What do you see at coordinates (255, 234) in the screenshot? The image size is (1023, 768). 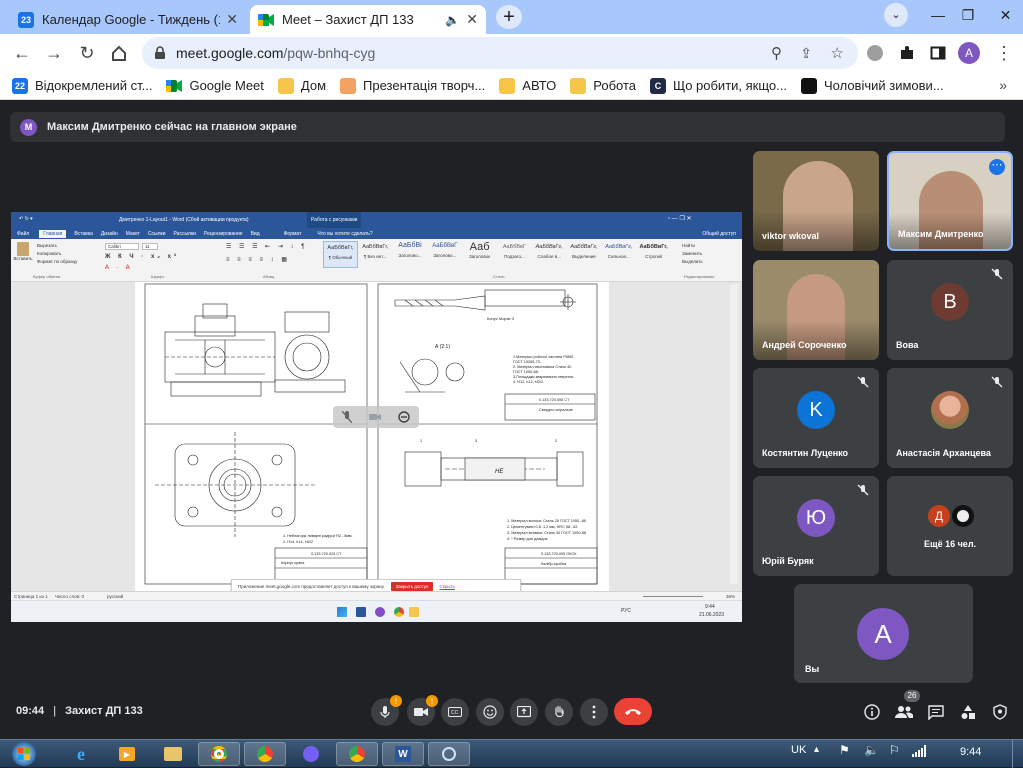 I see `ribbon-tab: Вид` at bounding box center [255, 234].